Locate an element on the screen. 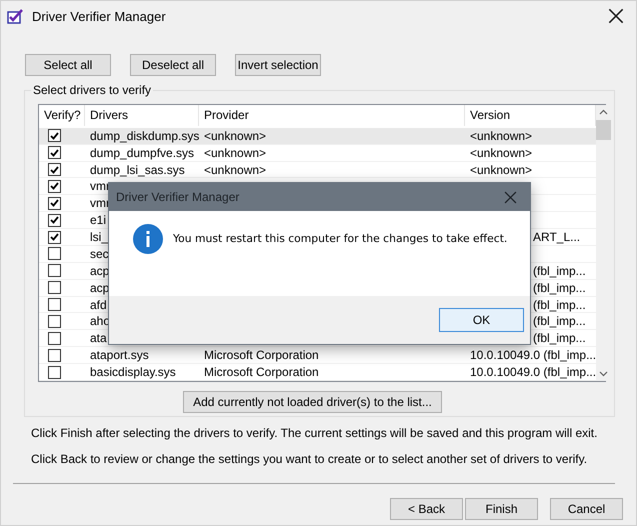 The height and width of the screenshot is (526, 637). dialog-title: Driver Verifier Manager is located at coordinates (178, 197).